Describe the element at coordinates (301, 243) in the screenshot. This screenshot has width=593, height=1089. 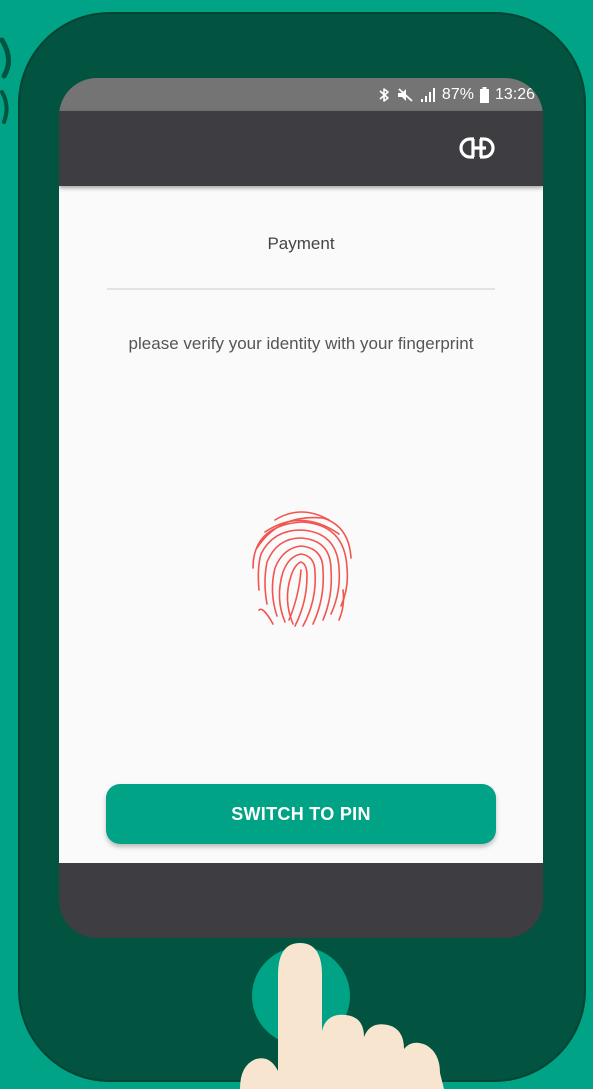
I see `page-title: Payment` at that location.